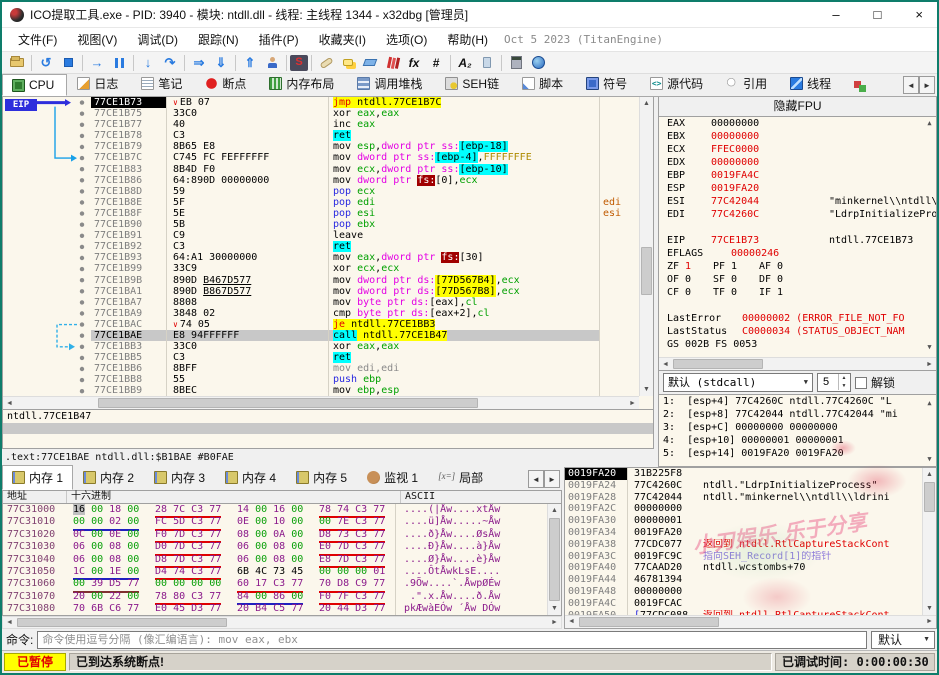 The image size is (939, 675). I want to click on dump-tab-0: 内存 1, so click(38, 477).